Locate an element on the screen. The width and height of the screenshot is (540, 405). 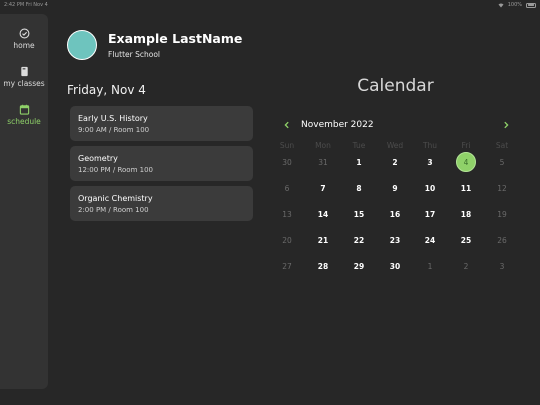
calendar-day: 12 is located at coordinates (502, 188).